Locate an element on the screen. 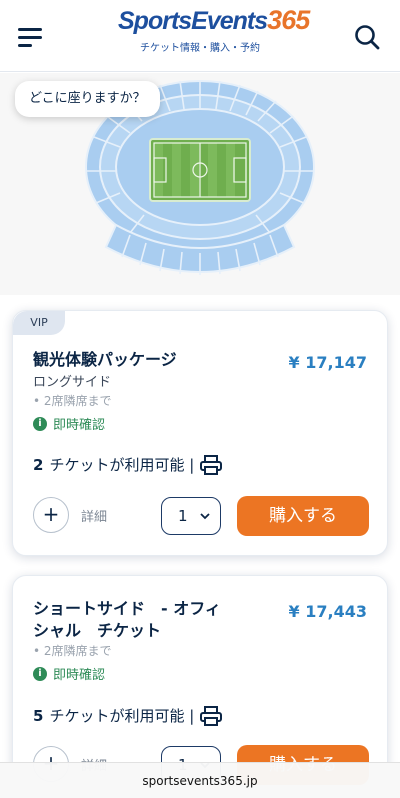 Image resolution: width=400 pixels, height=798 pixels. logo-tagline: チケット情報・購入・予約 is located at coordinates (200, 48).